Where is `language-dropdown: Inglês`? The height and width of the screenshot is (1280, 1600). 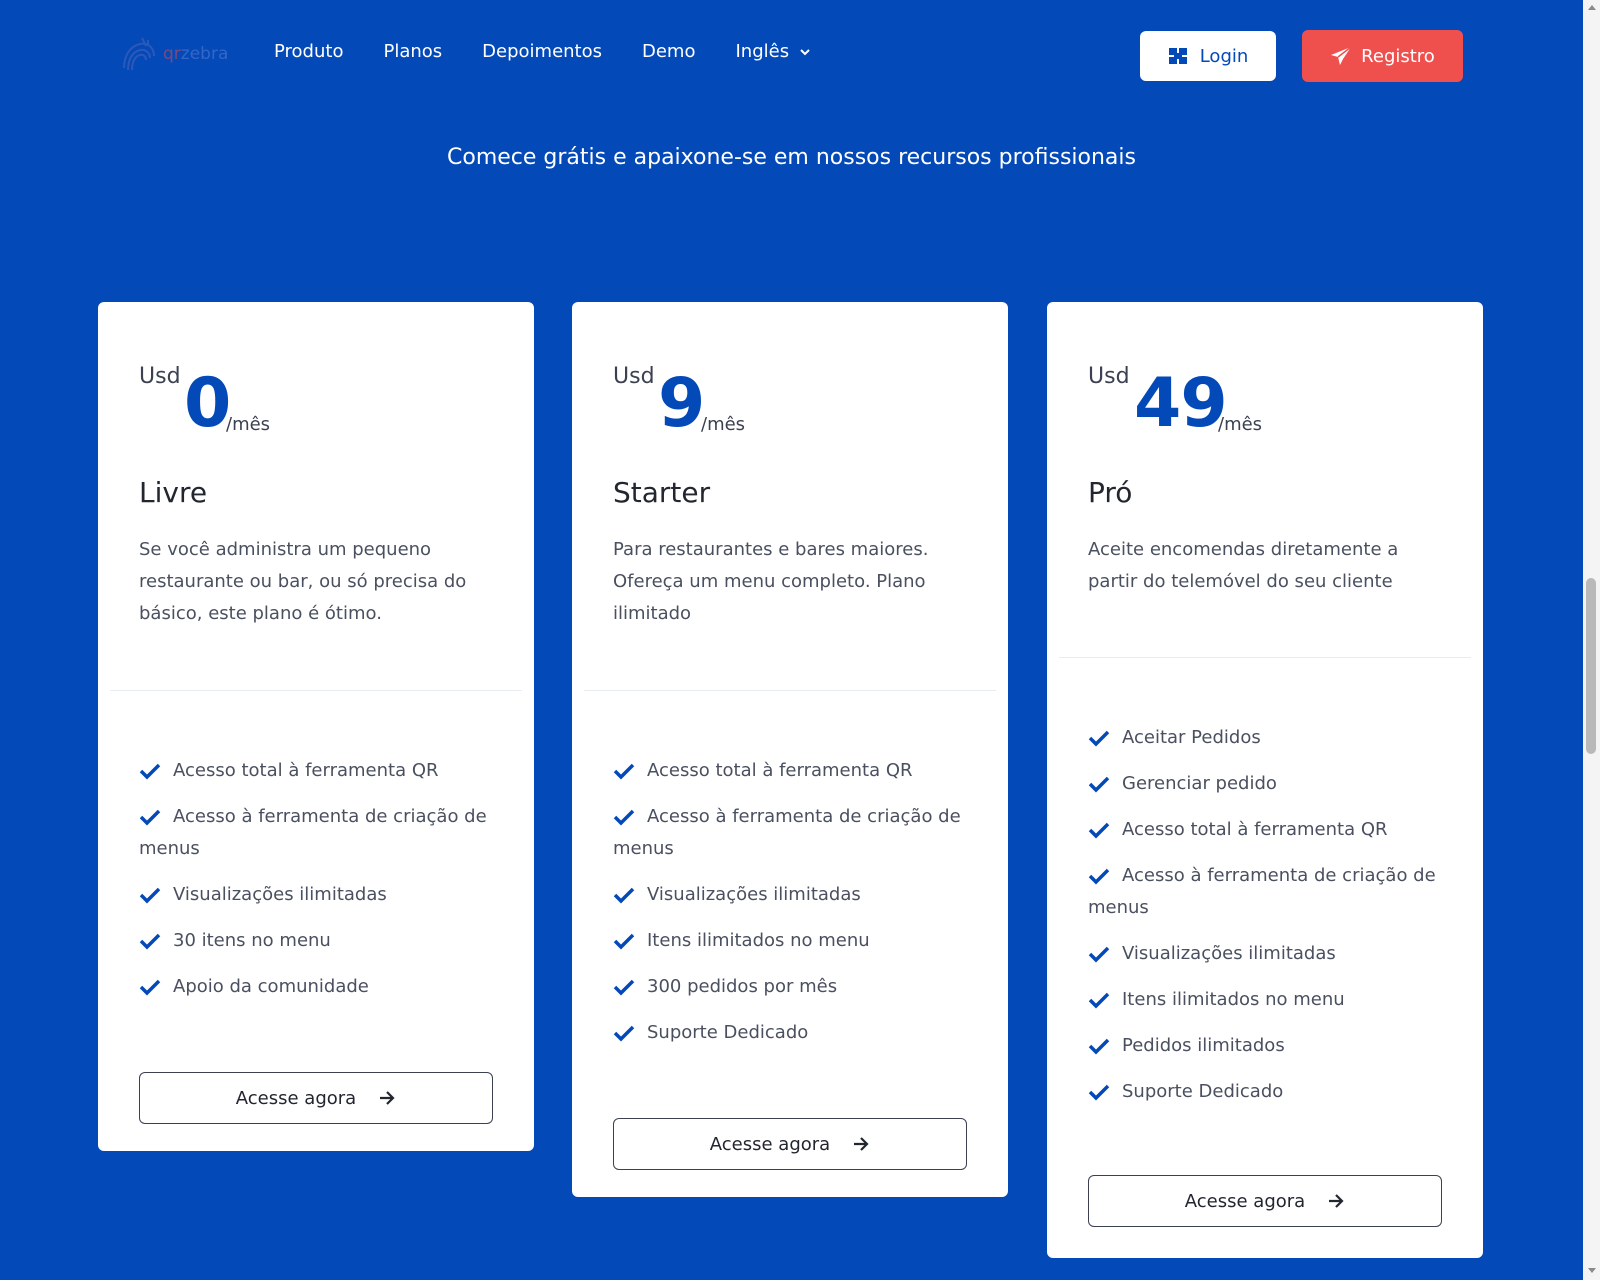
language-dropdown: Inglês is located at coordinates (773, 51).